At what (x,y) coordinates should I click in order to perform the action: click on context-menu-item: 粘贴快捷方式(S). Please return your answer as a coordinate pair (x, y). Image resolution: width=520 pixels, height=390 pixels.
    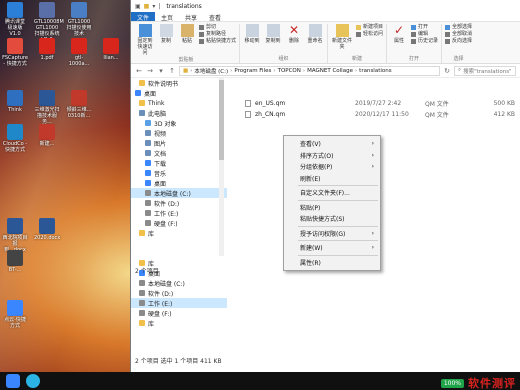
    Looking at the image, I should click on (332, 219).